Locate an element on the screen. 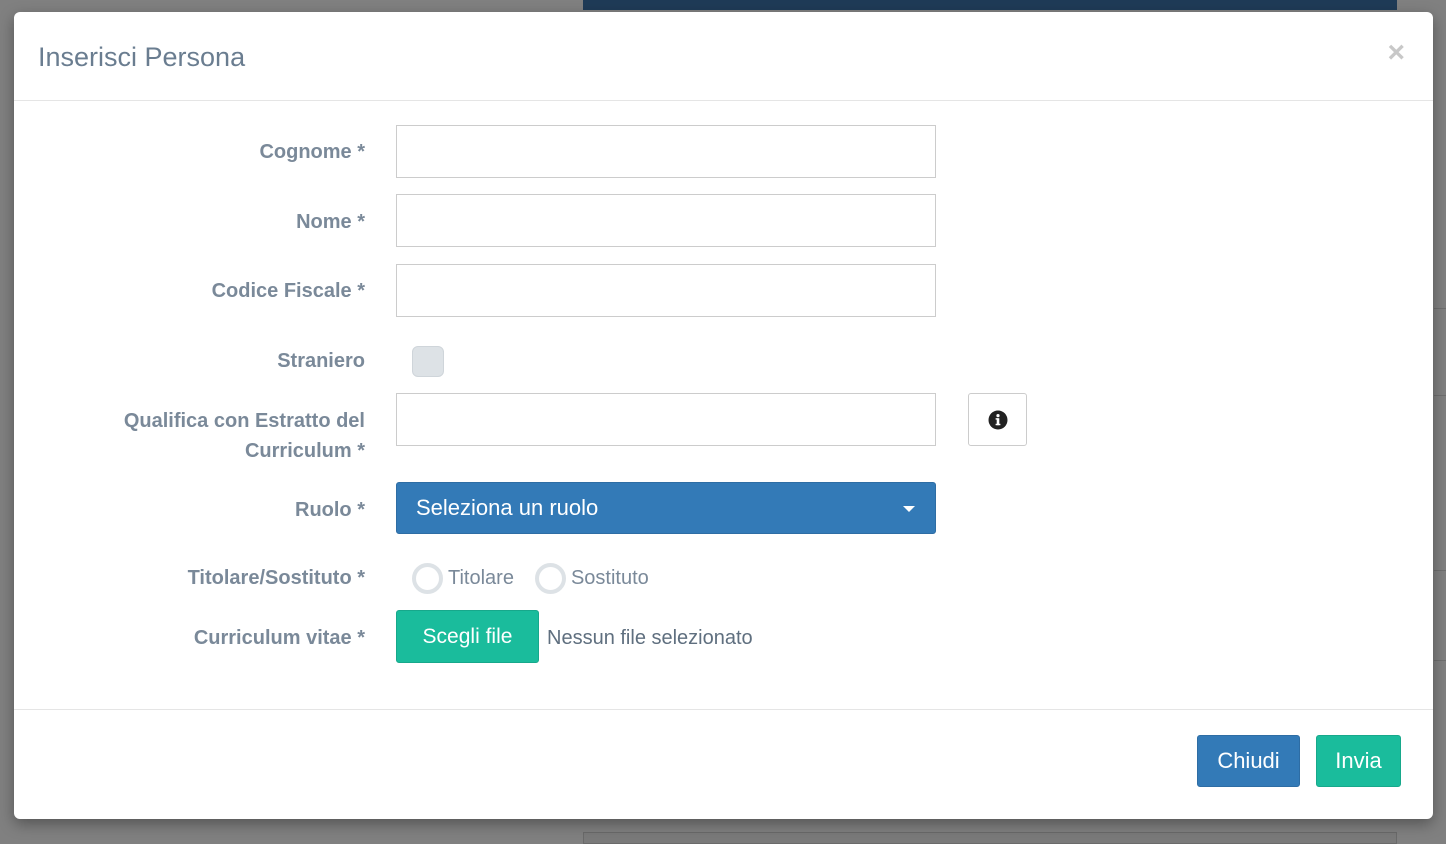 This screenshot has width=1446, height=844. titolare-radio is located at coordinates (427, 578).